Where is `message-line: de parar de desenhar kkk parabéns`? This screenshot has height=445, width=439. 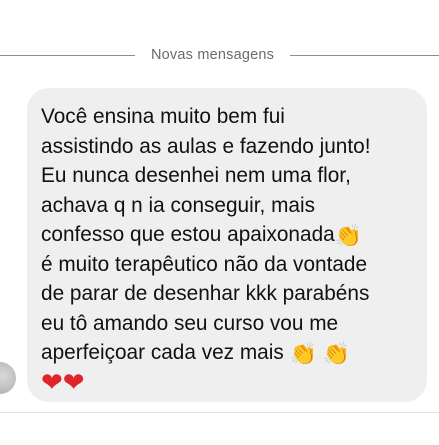 message-line: de parar de desenhar kkk parabéns is located at coordinates (227, 294).